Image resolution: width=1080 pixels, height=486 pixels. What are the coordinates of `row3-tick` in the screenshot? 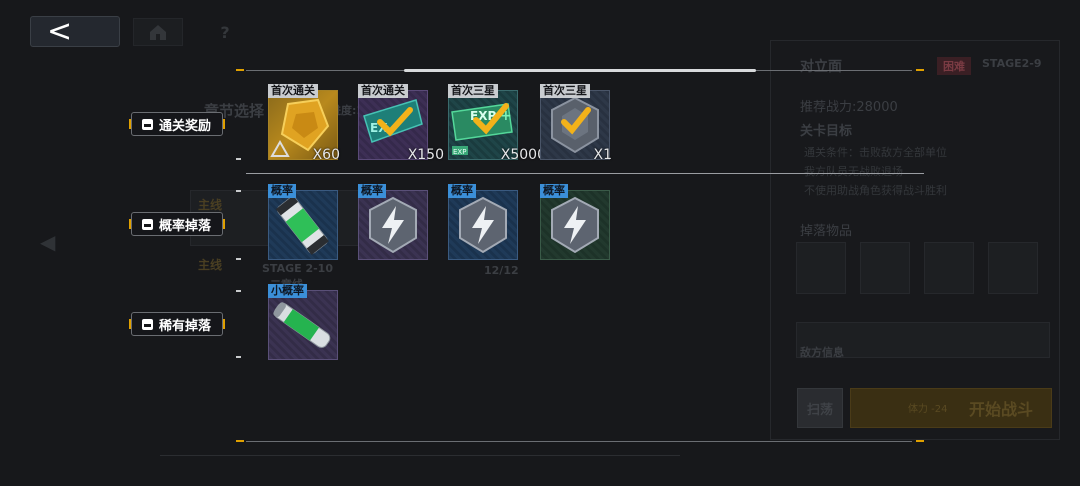 It's located at (238, 357).